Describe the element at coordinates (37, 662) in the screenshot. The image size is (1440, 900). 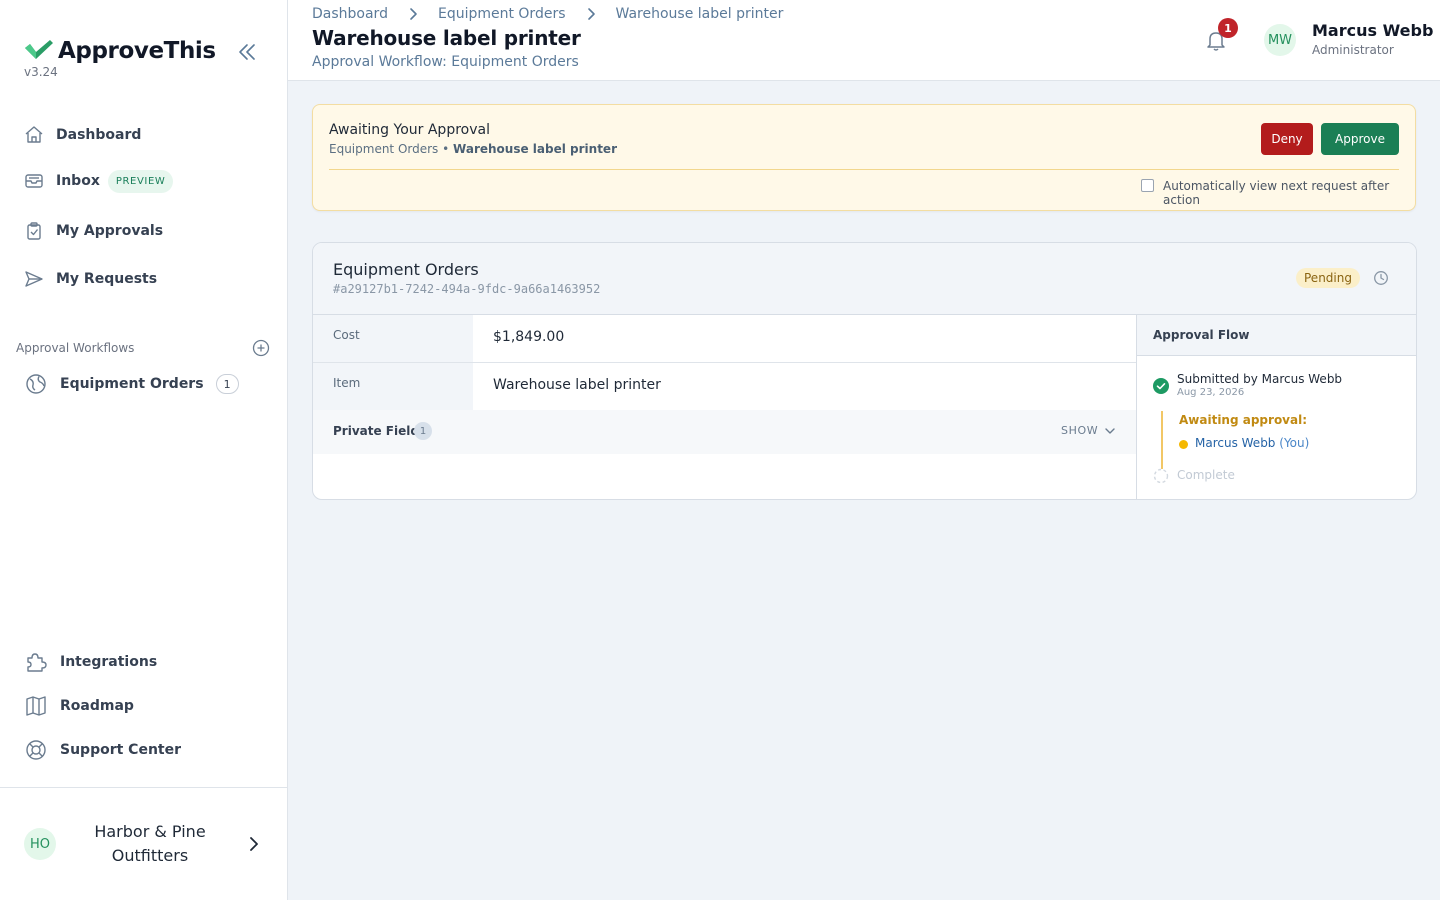
I see `puzzle-icon` at that location.